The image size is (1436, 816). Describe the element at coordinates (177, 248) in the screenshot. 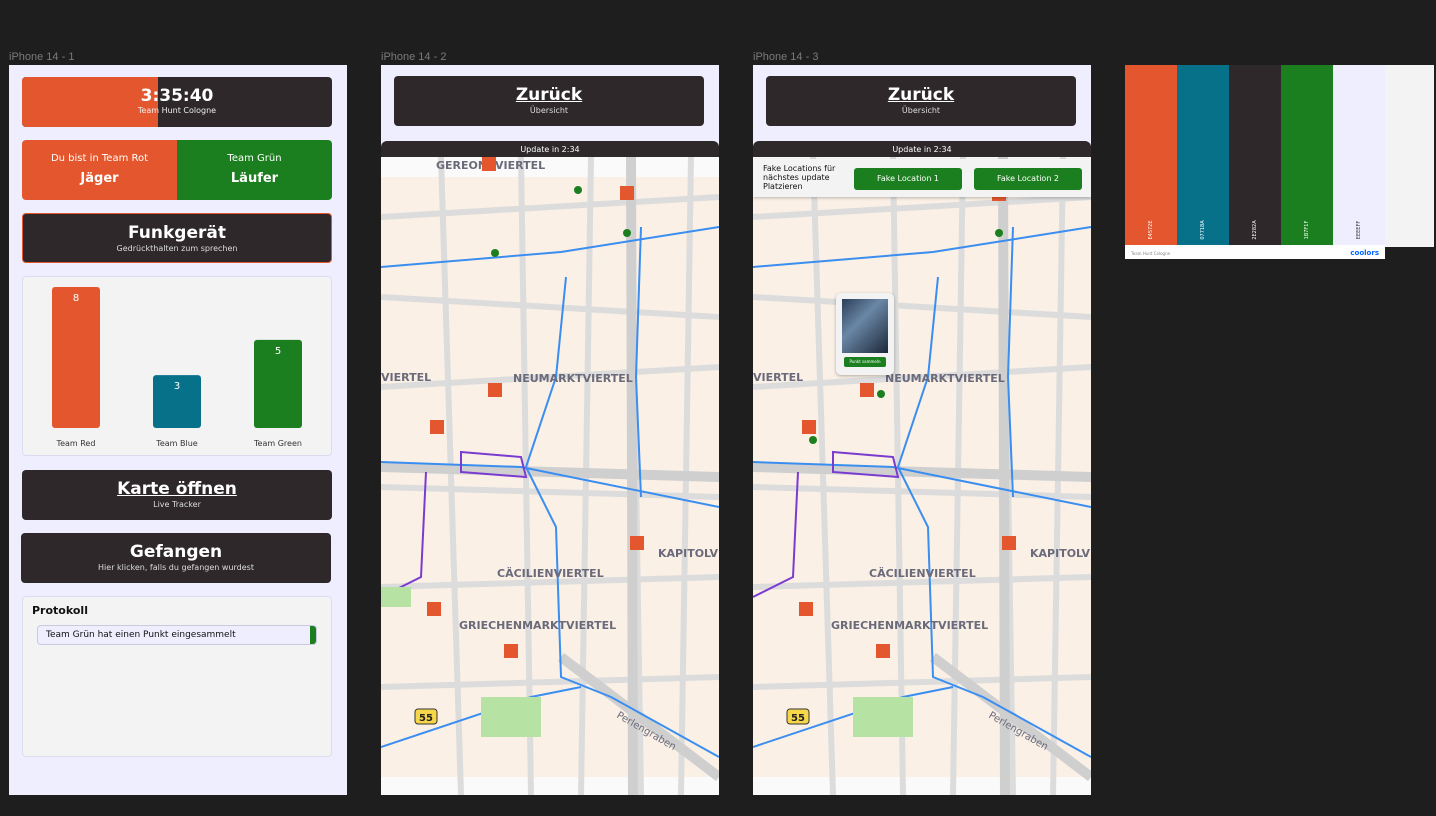

I see `radio-subtitle: Gedrückthalten zum sprechen` at that location.